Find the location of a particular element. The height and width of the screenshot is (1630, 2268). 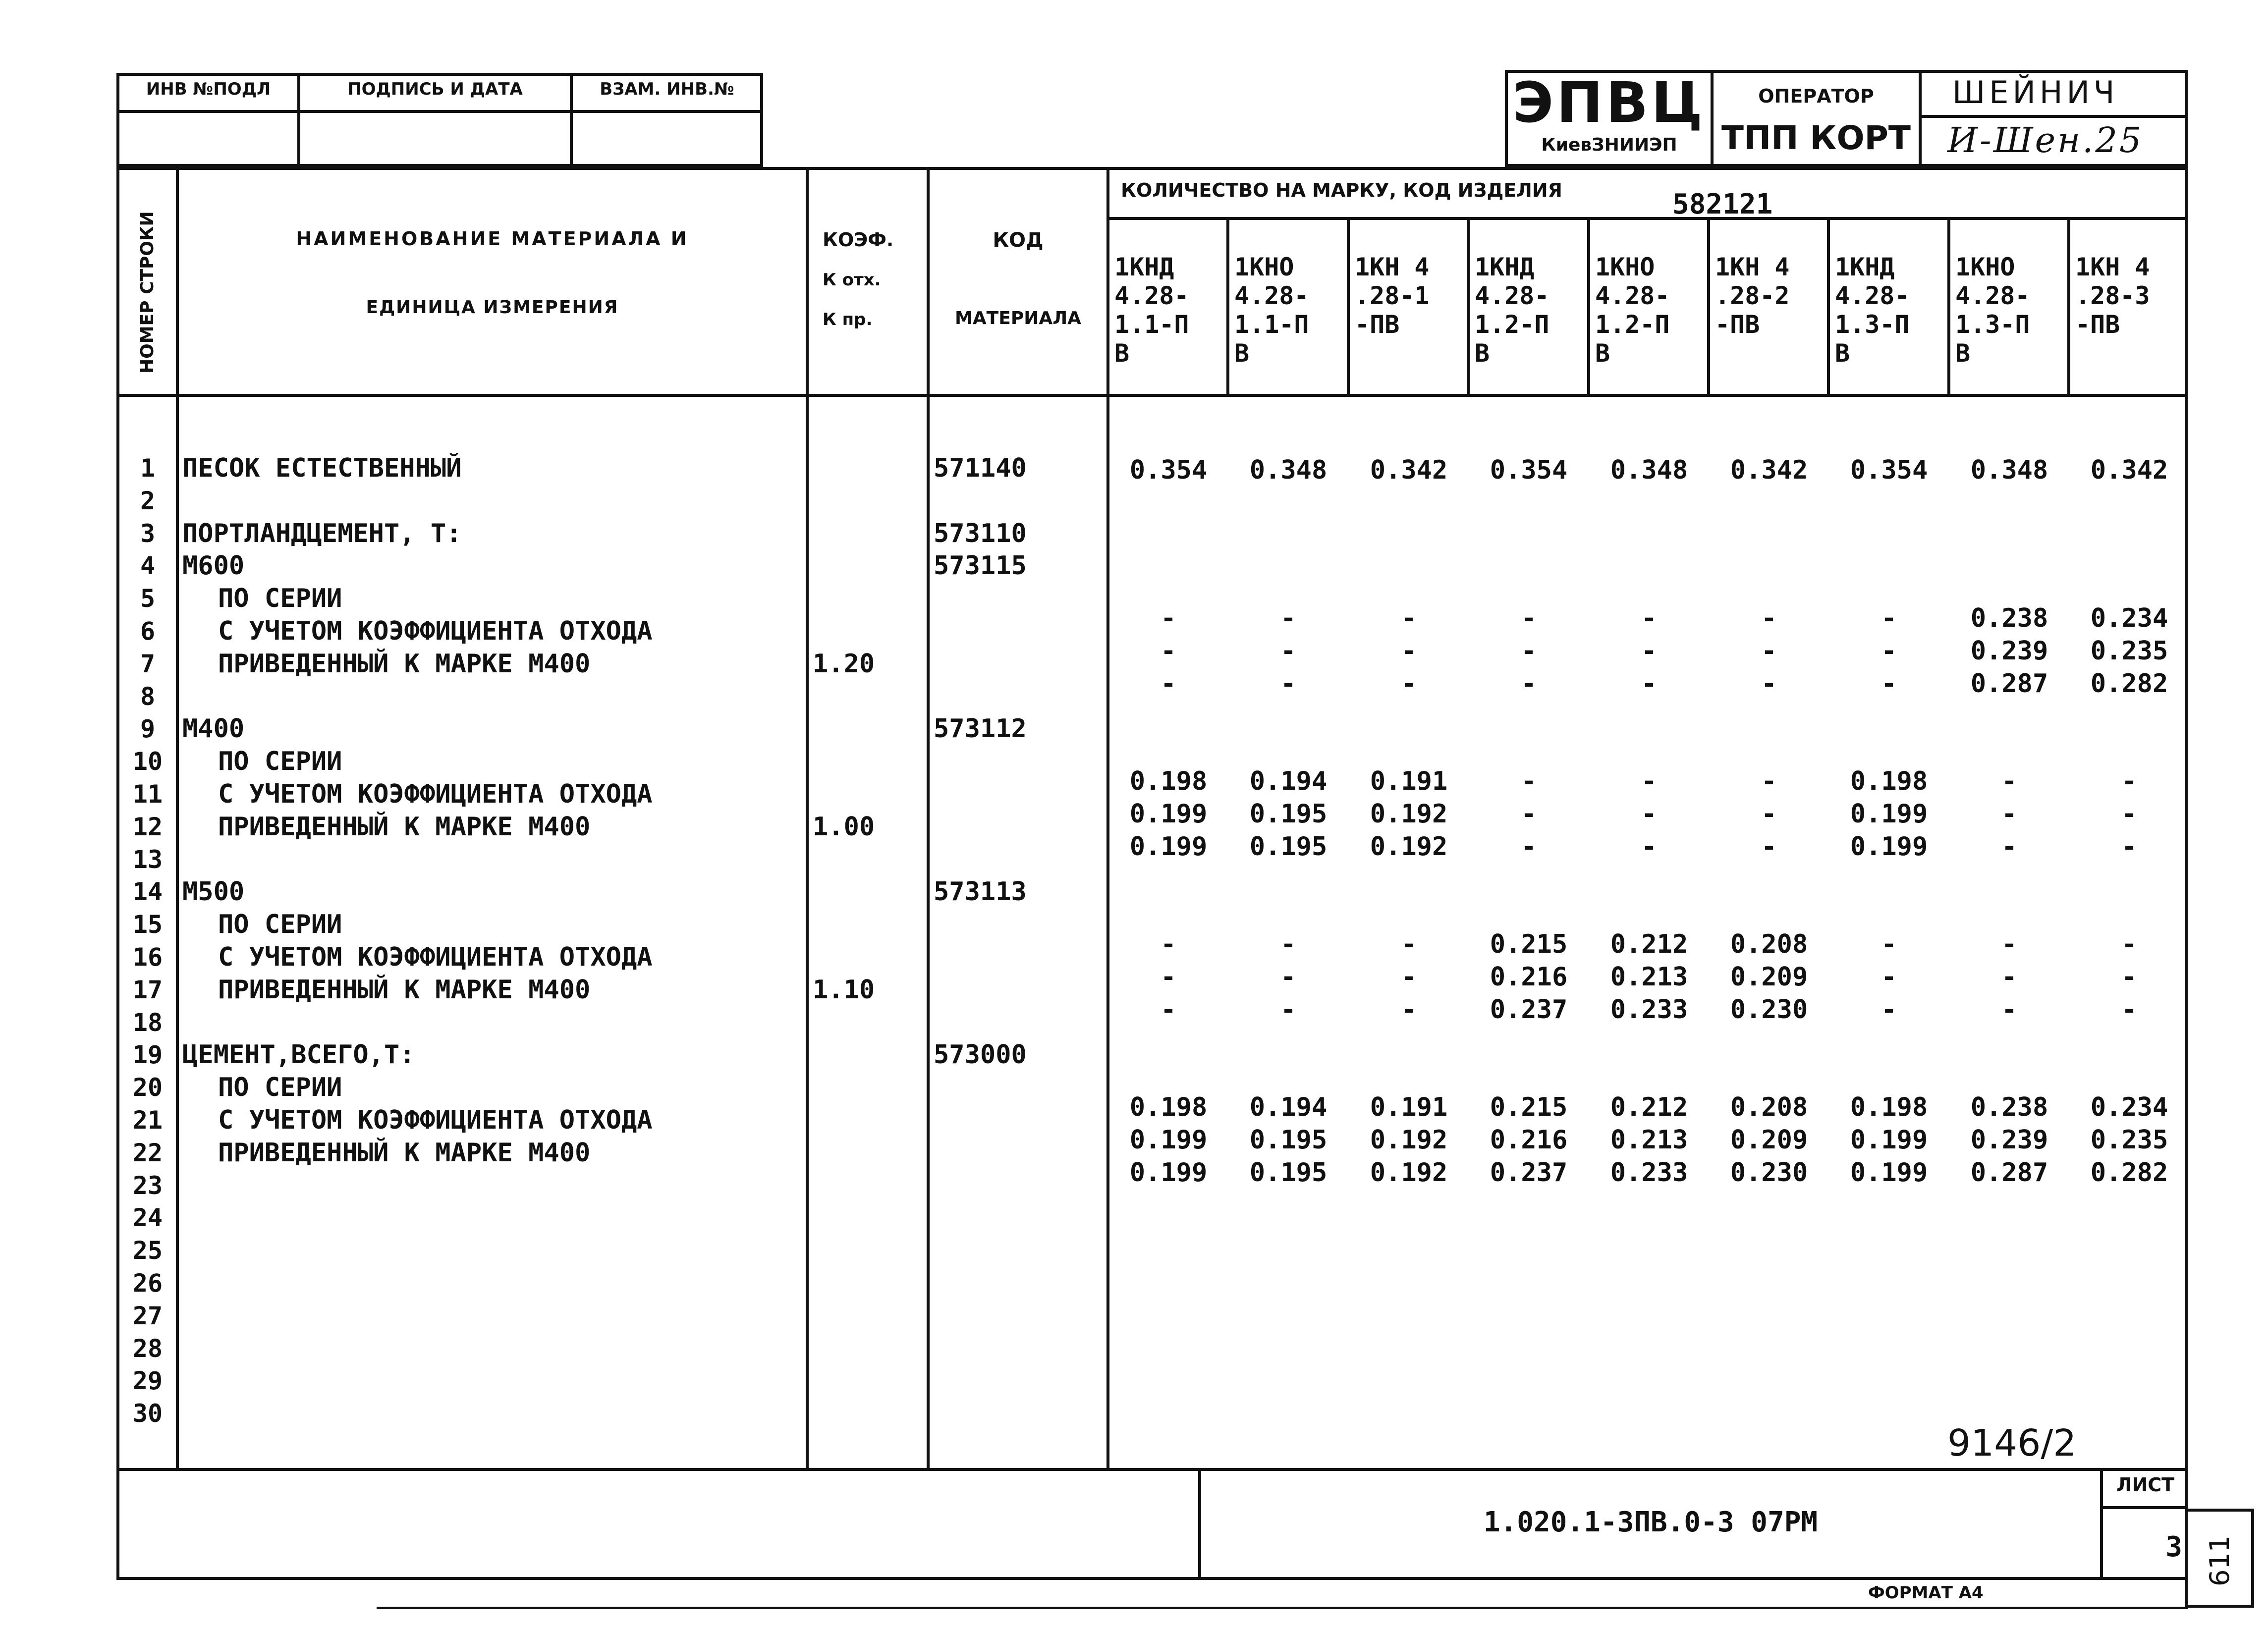

signature-date-value is located at coordinates (435, 139).